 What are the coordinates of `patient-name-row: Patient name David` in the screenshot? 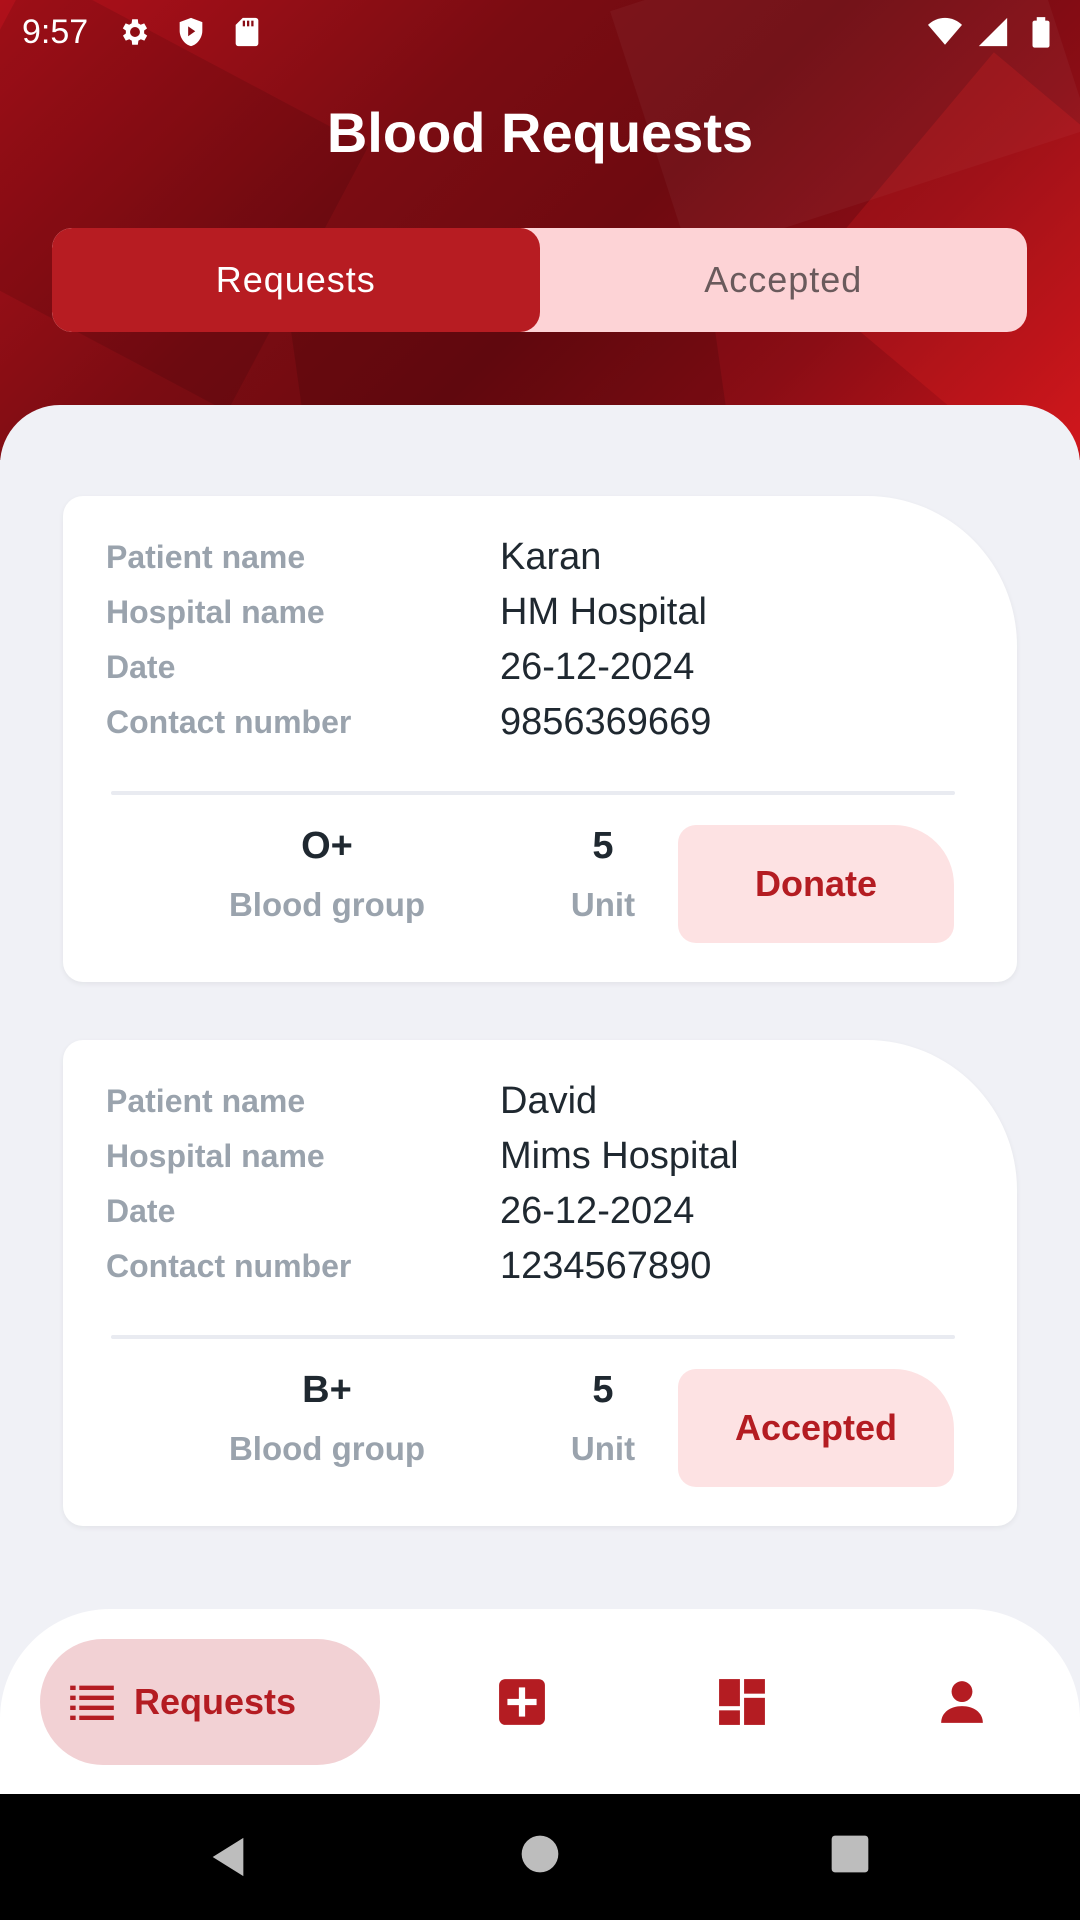 It's located at (541, 1101).